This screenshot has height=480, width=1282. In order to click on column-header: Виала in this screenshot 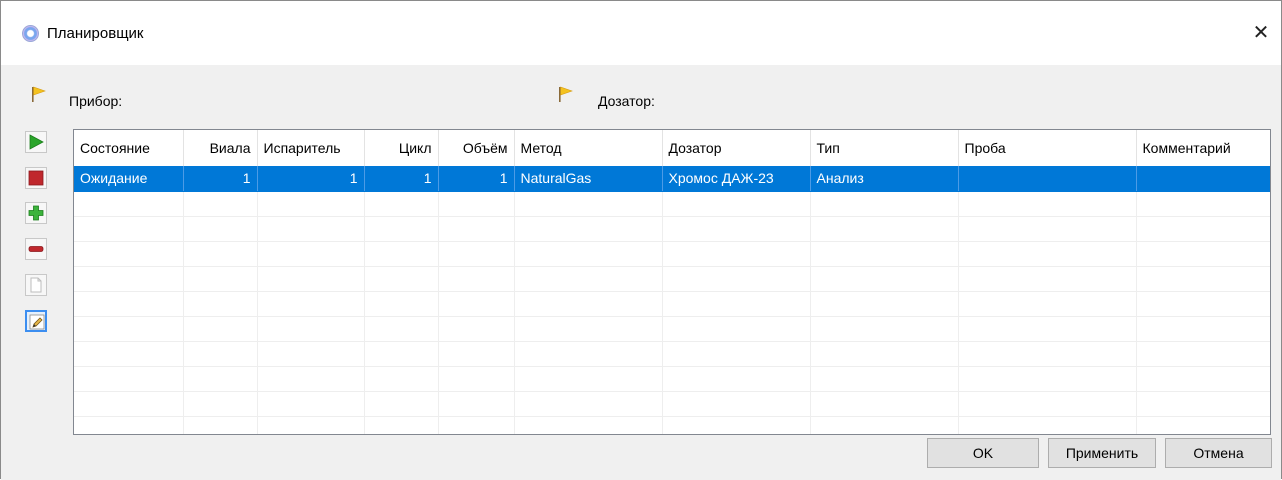, I will do `click(220, 148)`.